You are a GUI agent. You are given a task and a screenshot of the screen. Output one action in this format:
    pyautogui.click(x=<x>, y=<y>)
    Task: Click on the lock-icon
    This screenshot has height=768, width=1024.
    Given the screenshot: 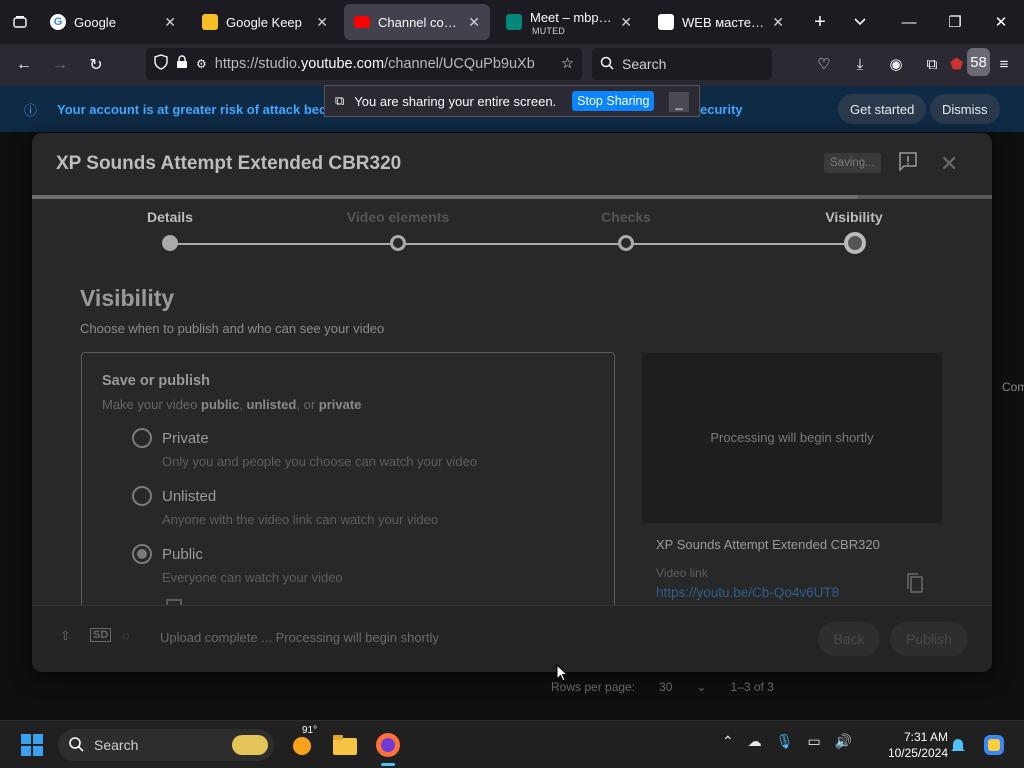 What is the action you would take?
    pyautogui.click(x=182, y=64)
    